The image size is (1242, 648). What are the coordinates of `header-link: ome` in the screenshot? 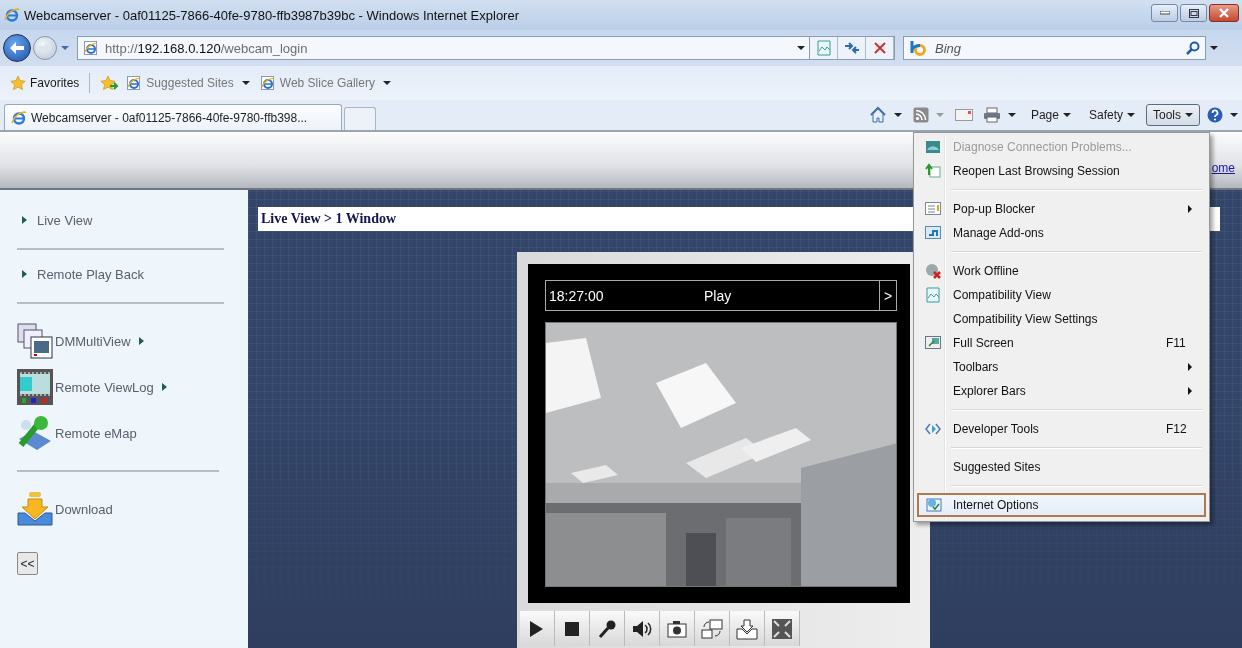 It's located at (1223, 168).